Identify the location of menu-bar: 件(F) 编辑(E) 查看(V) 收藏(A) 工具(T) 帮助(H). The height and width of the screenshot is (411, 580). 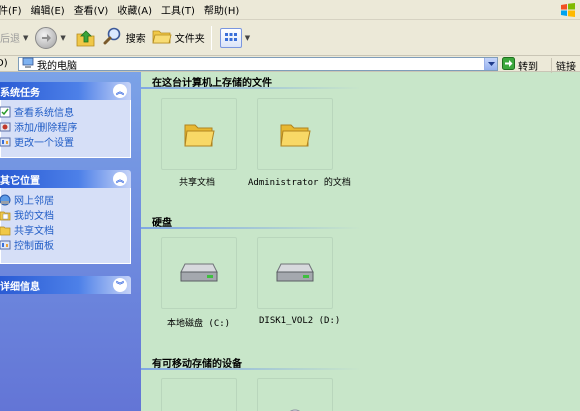
(290, 10).